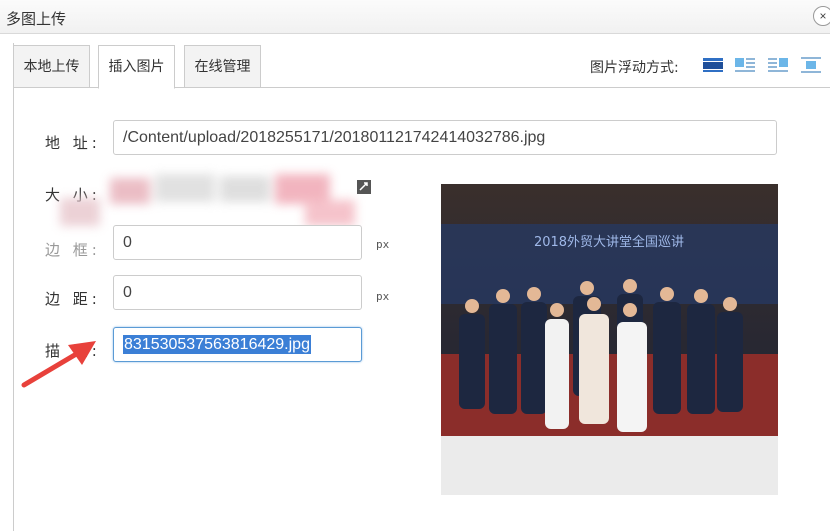 This screenshot has height=531, width=830. I want to click on dialog-titlebar: 多图上传 ×, so click(415, 17).